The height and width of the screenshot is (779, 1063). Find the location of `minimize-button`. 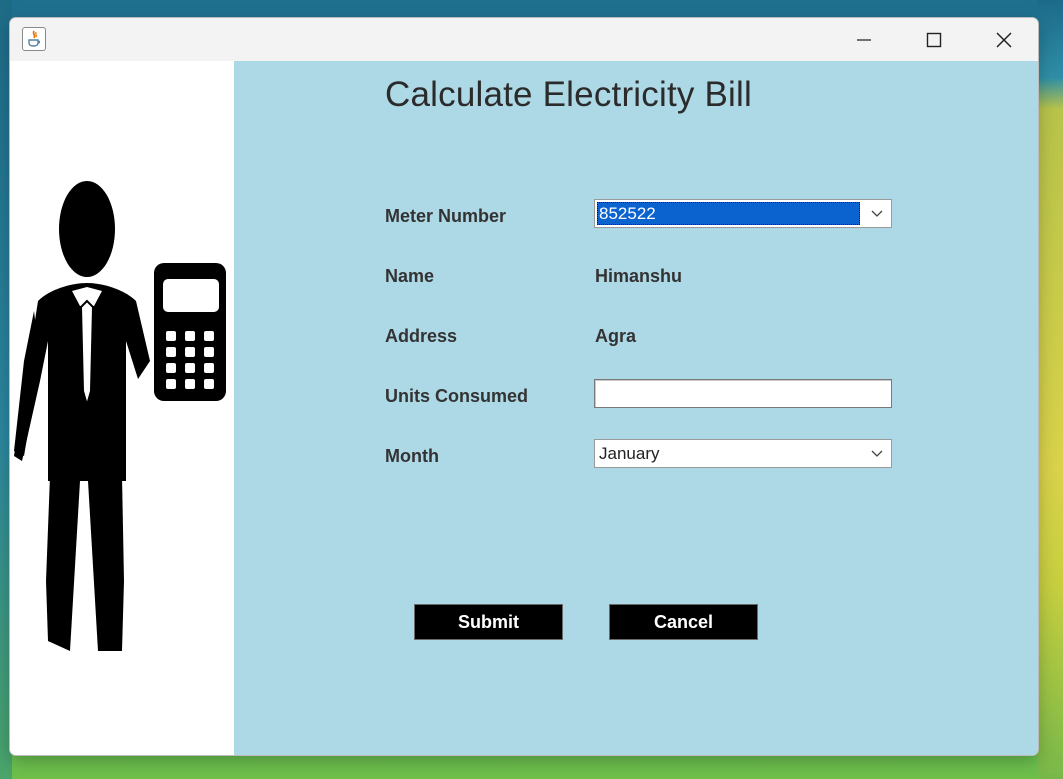

minimize-button is located at coordinates (864, 39).